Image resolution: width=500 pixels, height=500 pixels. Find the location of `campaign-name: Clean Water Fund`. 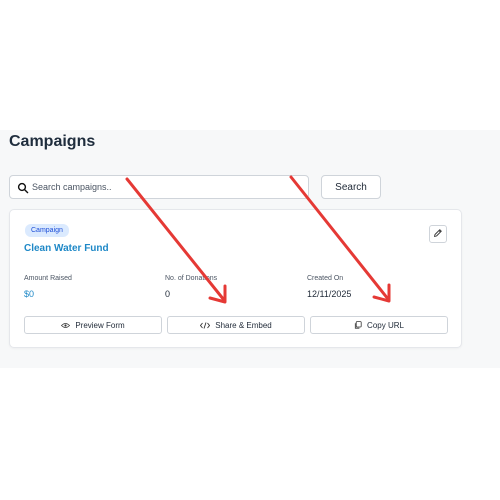

campaign-name: Clean Water Fund is located at coordinates (66, 248).